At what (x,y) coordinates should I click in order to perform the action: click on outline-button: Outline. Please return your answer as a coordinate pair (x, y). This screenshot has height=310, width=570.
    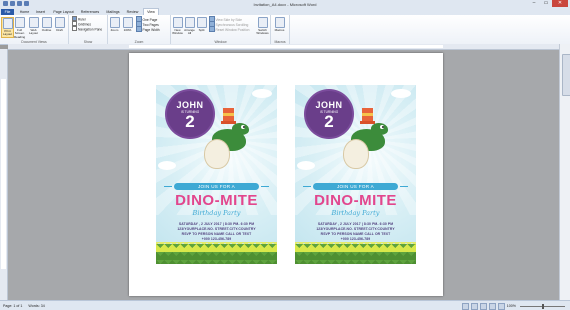
    Looking at the image, I should click on (46, 24).